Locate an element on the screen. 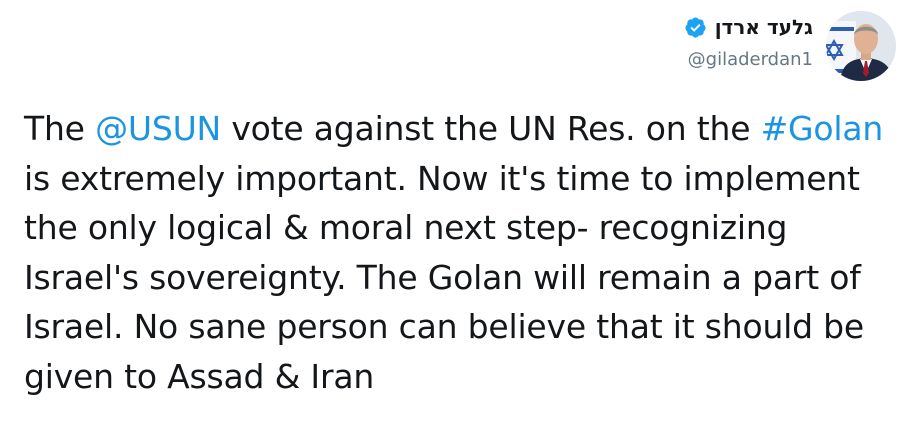 The width and height of the screenshot is (908, 448). tweet-text-segment: The is located at coordinates (60, 128).